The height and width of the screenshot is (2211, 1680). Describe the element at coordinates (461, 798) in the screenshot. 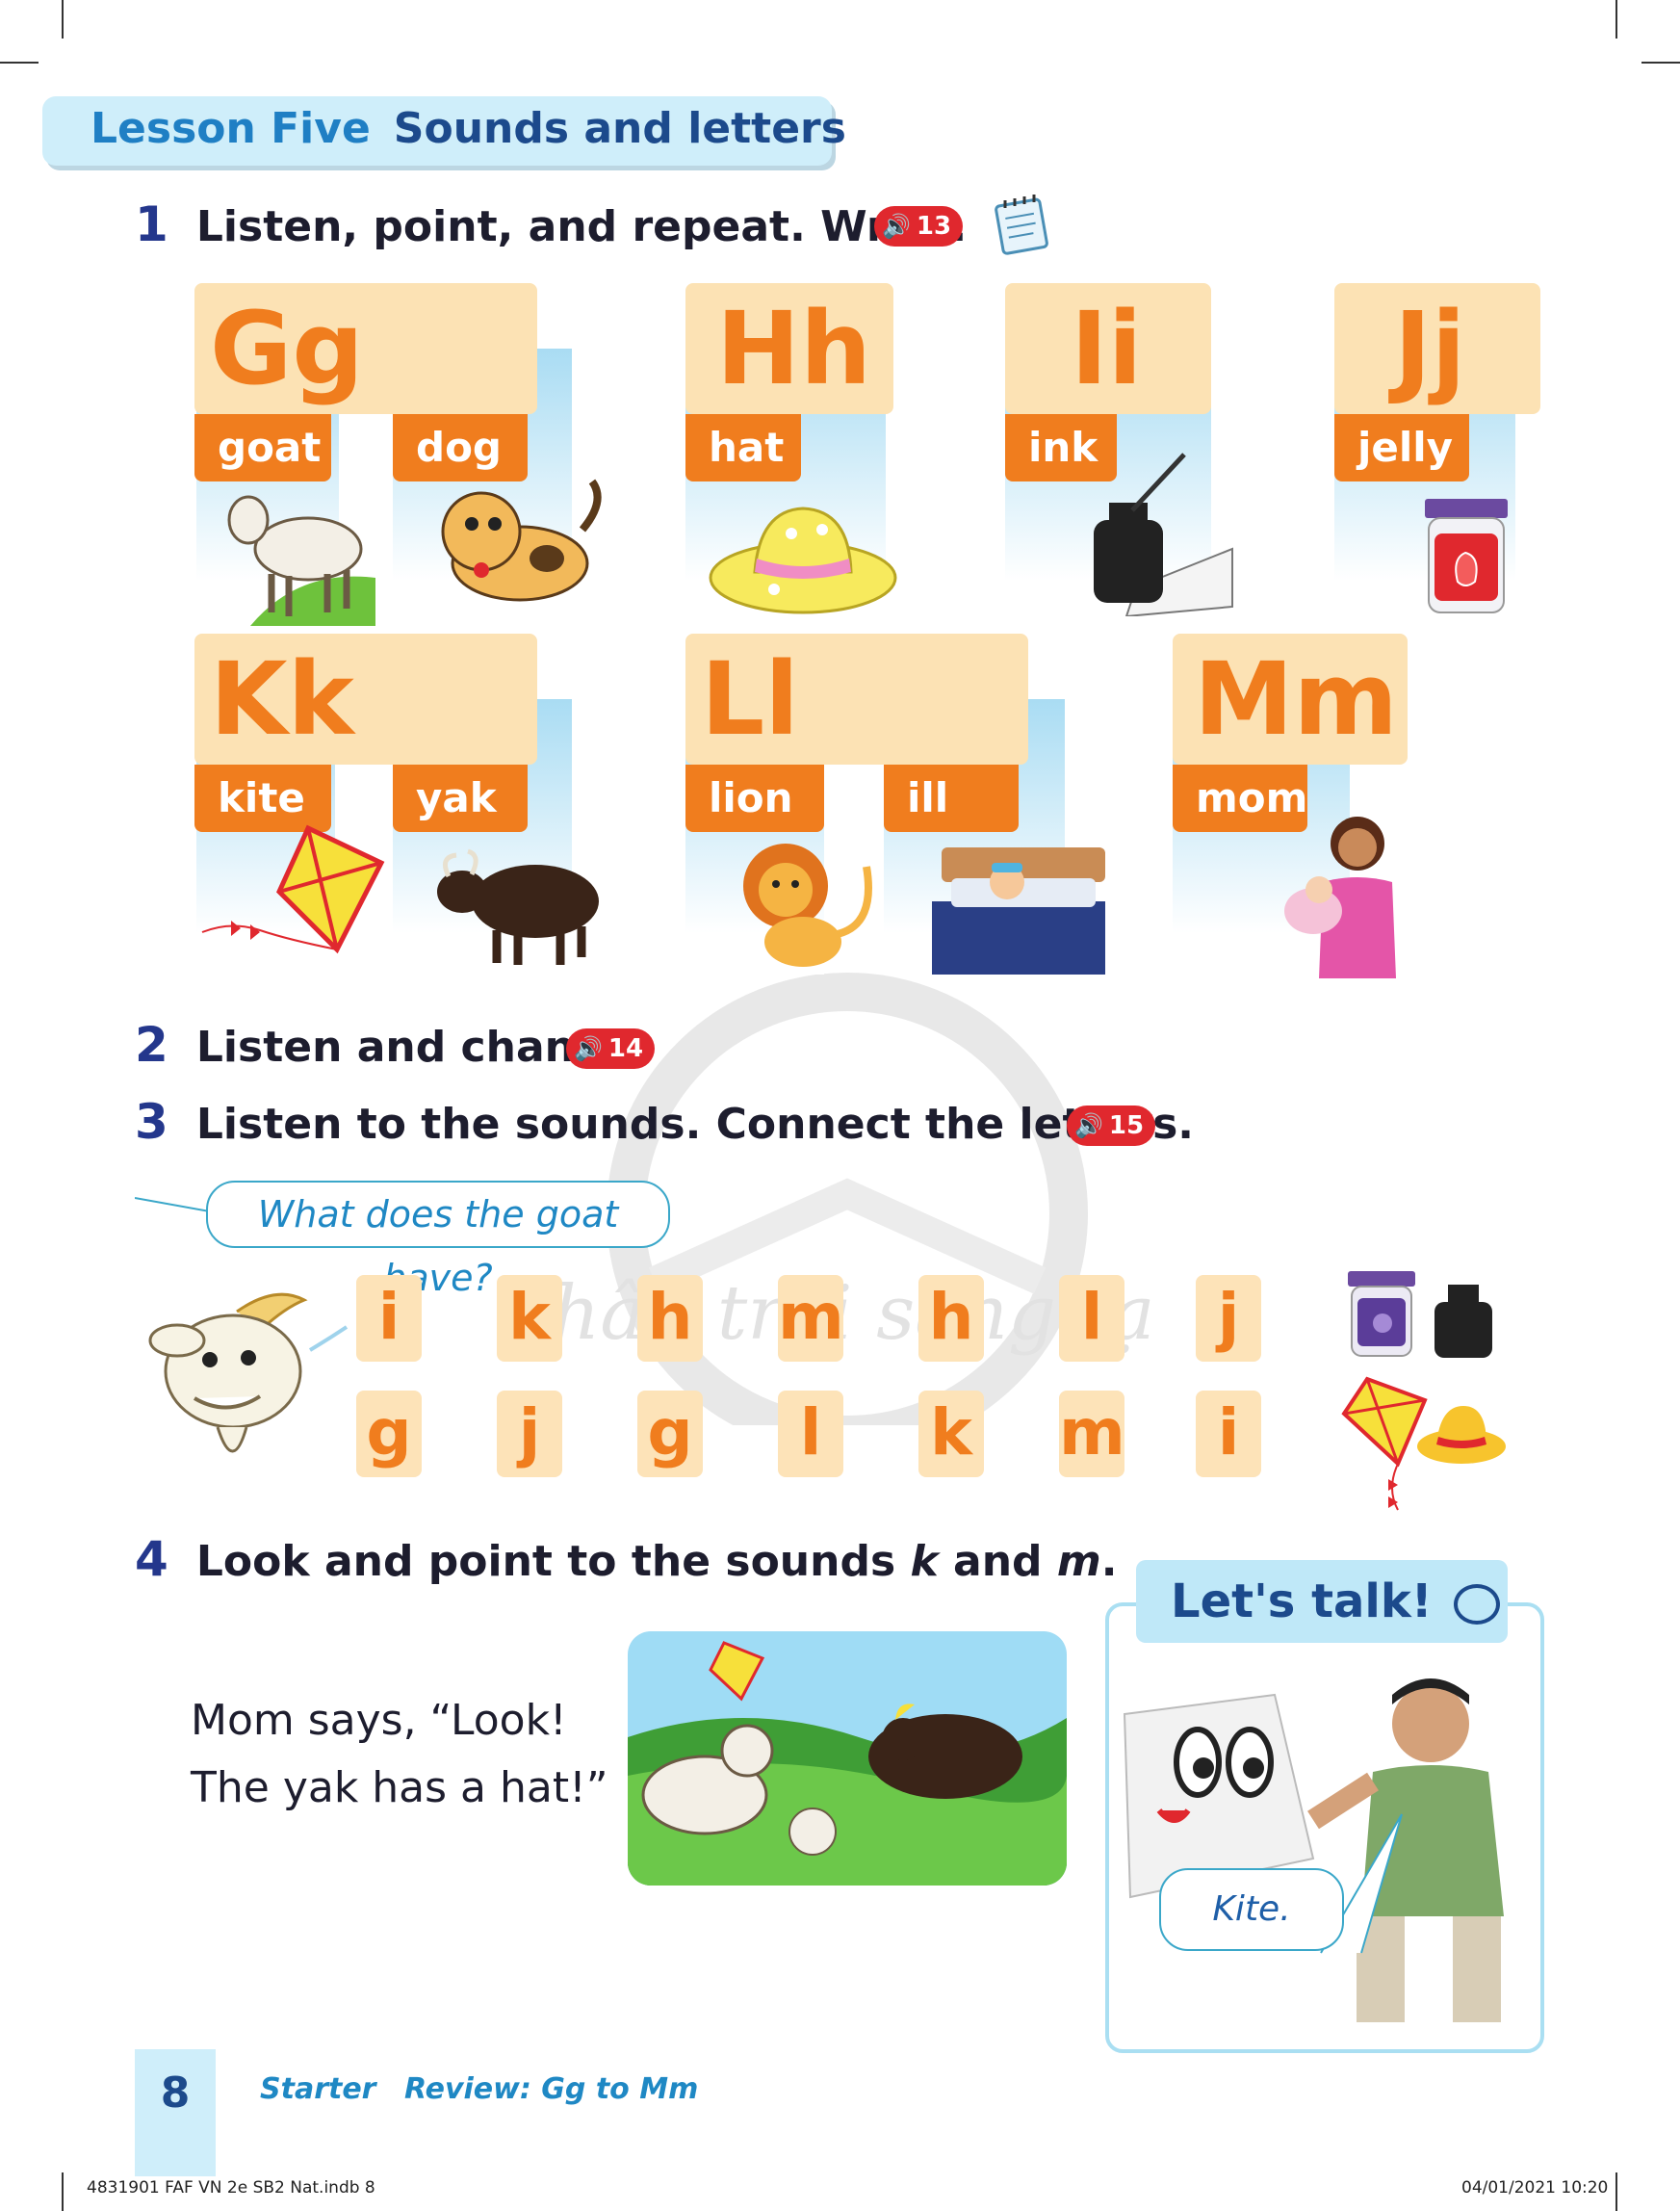

I see `word-yak: yak` at that location.